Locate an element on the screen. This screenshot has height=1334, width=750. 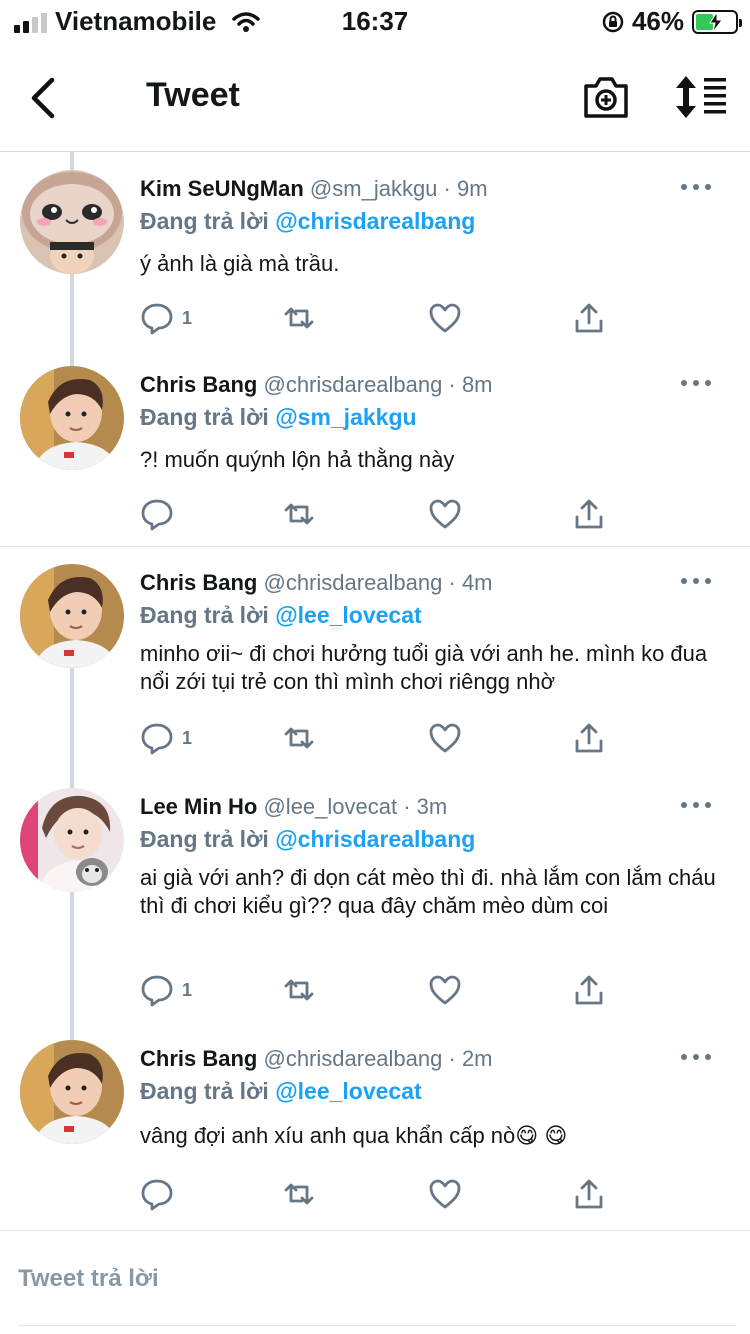
back-arrow-icon is located at coordinates (44, 98).